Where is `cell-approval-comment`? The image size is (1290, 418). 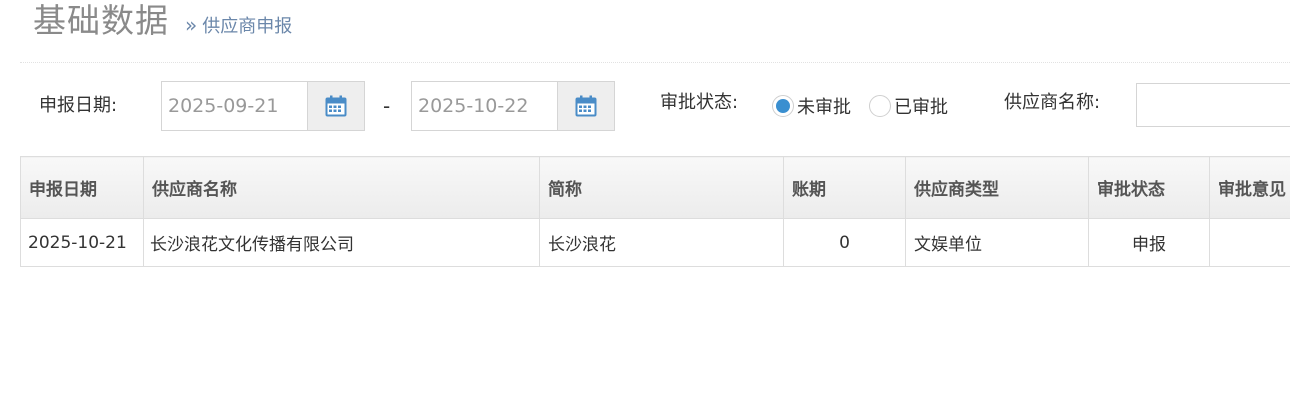 cell-approval-comment is located at coordinates (1249, 242).